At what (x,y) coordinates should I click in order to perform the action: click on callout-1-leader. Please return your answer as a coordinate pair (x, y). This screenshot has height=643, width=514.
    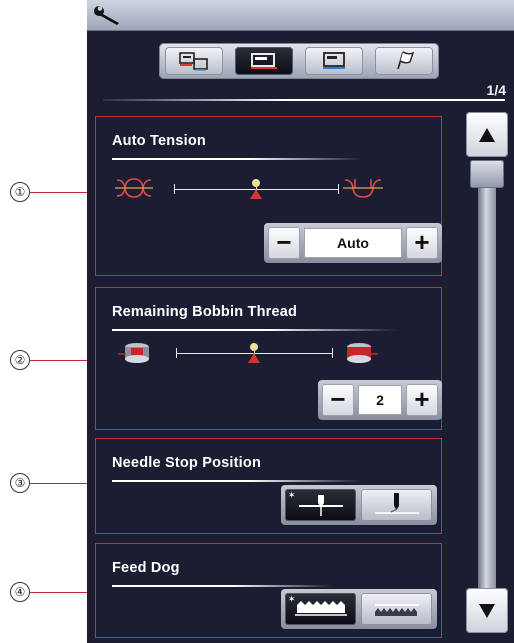
    Looking at the image, I should click on (61, 192).